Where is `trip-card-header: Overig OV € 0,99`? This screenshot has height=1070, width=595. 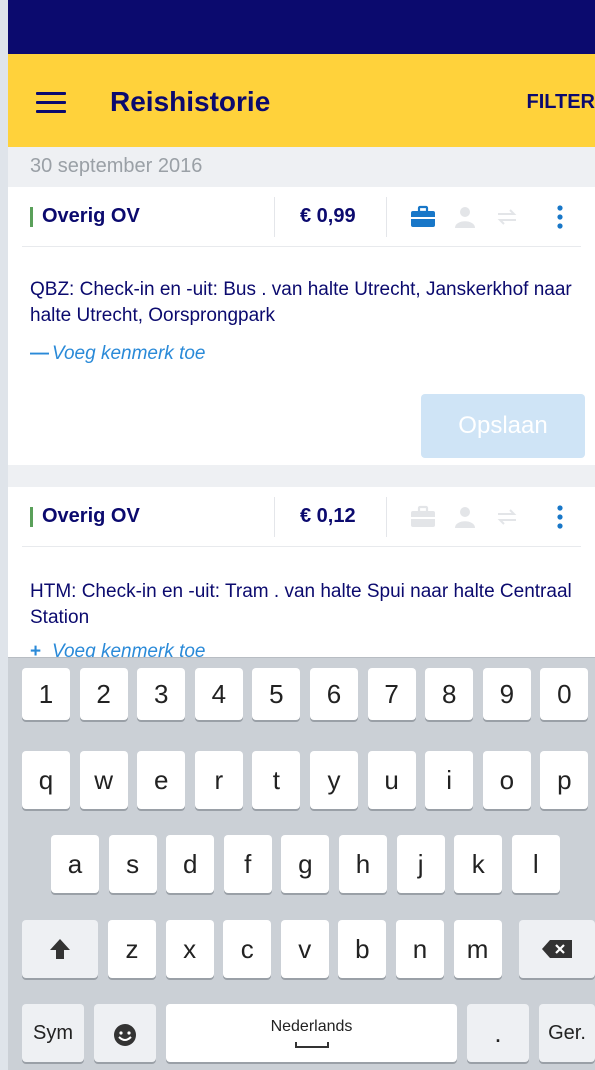 trip-card-header: Overig OV € 0,99 is located at coordinates (301, 217).